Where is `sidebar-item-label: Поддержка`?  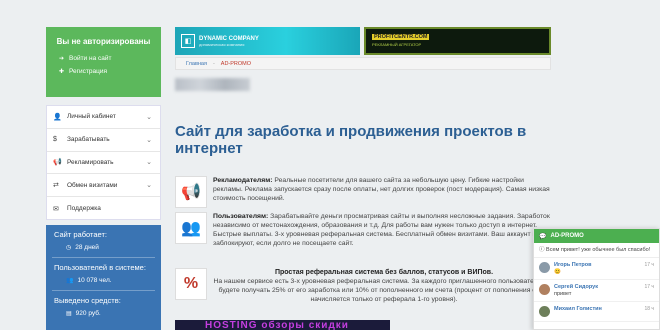
sidebar-item-label: Поддержка is located at coordinates (84, 209).